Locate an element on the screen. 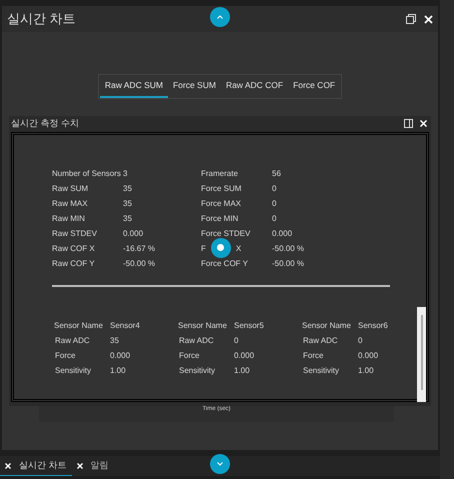 The height and width of the screenshot is (479, 454). tab-label: 알림 is located at coordinates (99, 465).